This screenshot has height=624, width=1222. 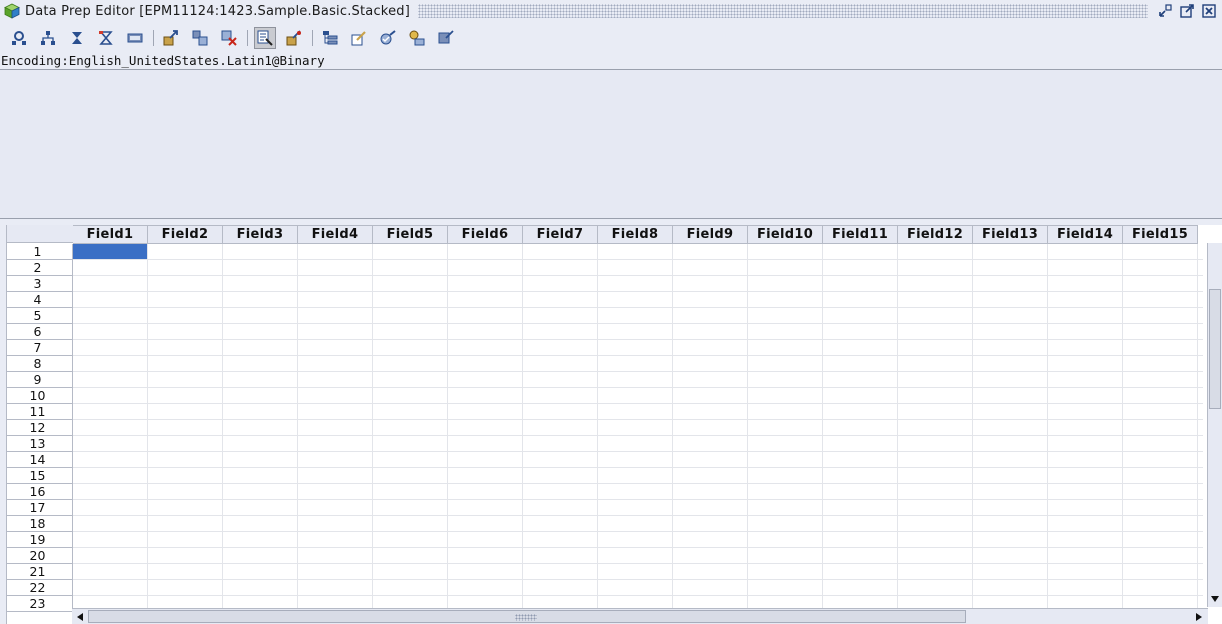 I want to click on dimension-build-icon, so click(x=200, y=38).